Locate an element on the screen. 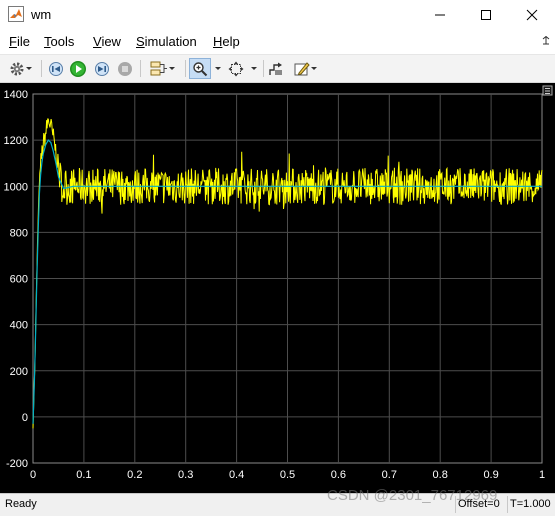  stop-button is located at coordinates (125, 68).